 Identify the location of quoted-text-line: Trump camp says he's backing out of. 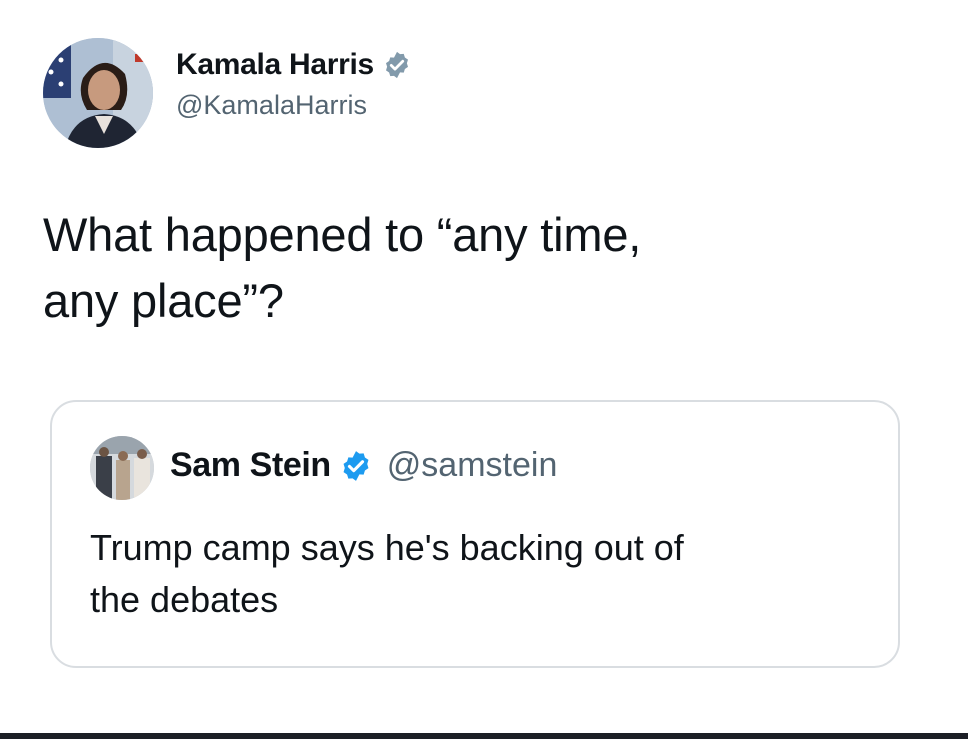
(387, 547).